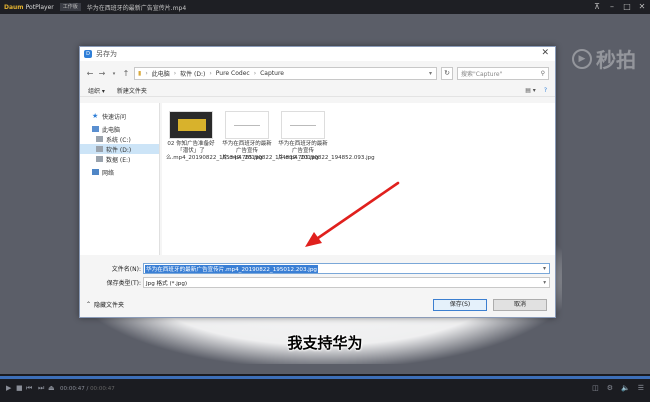 The image size is (650, 402). What do you see at coordinates (595, 388) in the screenshot?
I see `3d-icon: ◫` at bounding box center [595, 388].